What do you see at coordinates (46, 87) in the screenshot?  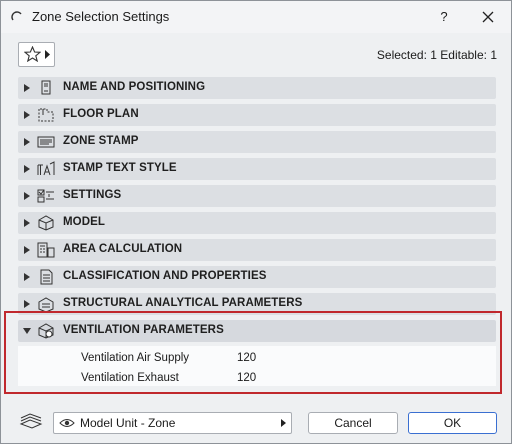 I see `name-positioning-icon` at bounding box center [46, 87].